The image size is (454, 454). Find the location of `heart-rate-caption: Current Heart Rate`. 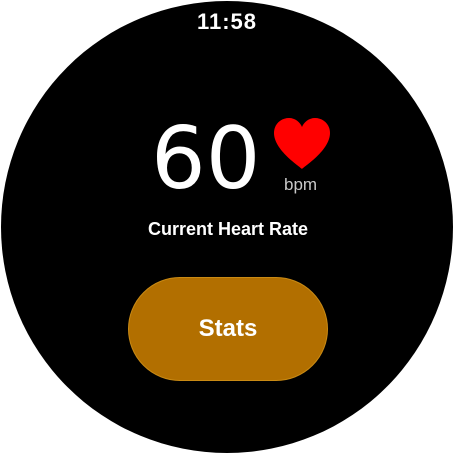

heart-rate-caption: Current Heart Rate is located at coordinates (228, 229).